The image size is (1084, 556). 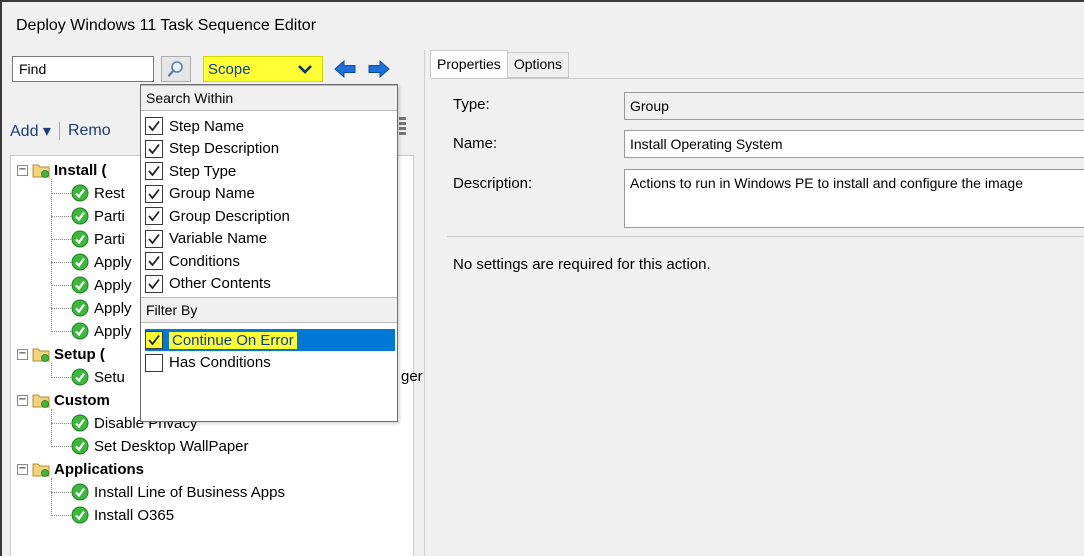 What do you see at coordinates (854, 144) in the screenshot?
I see `name-field: Install Operating System` at bounding box center [854, 144].